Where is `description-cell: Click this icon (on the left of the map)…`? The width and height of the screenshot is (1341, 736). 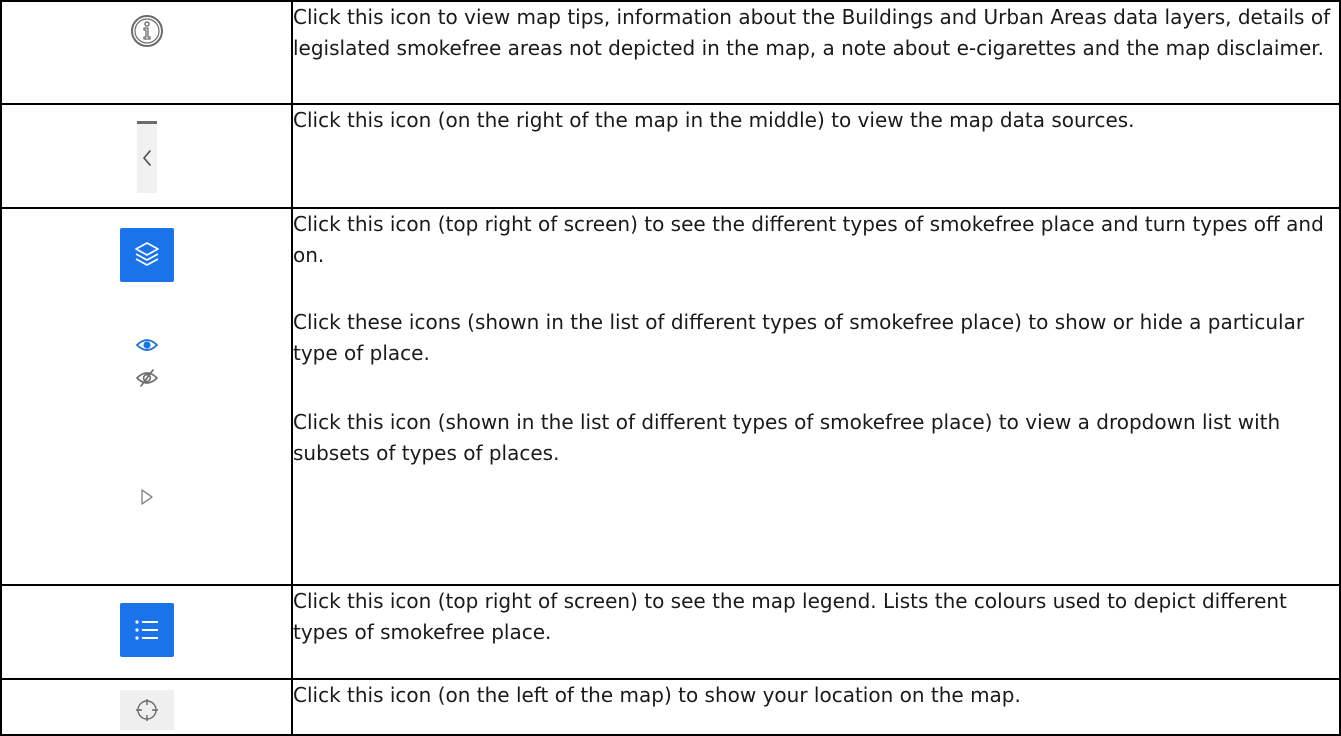
description-cell: Click this icon (on the left of the map)… is located at coordinates (816, 707).